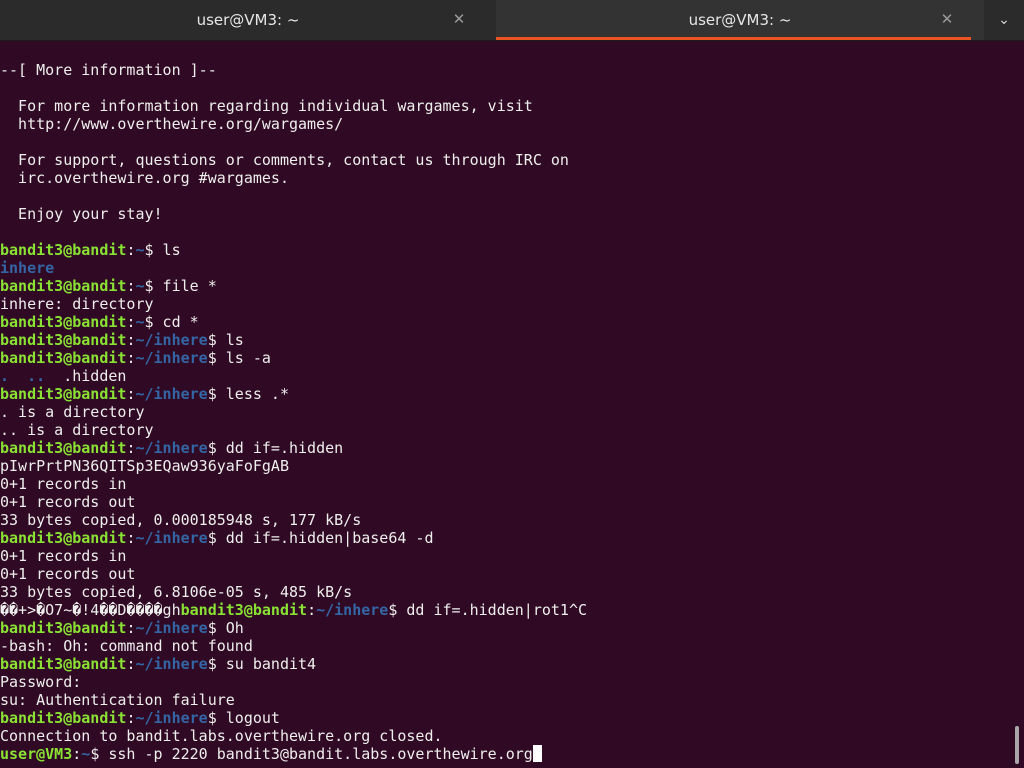  Describe the element at coordinates (505, 448) in the screenshot. I see `terminal-line: bandit3@bandit:~/inhere$ dd if=.hidden` at that location.